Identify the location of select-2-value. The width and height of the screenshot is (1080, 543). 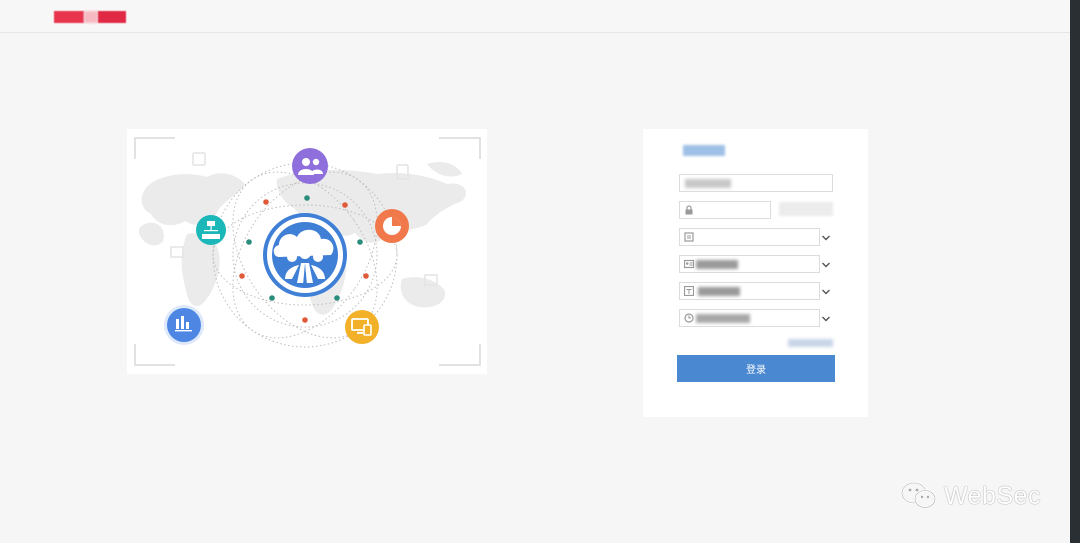
(717, 264).